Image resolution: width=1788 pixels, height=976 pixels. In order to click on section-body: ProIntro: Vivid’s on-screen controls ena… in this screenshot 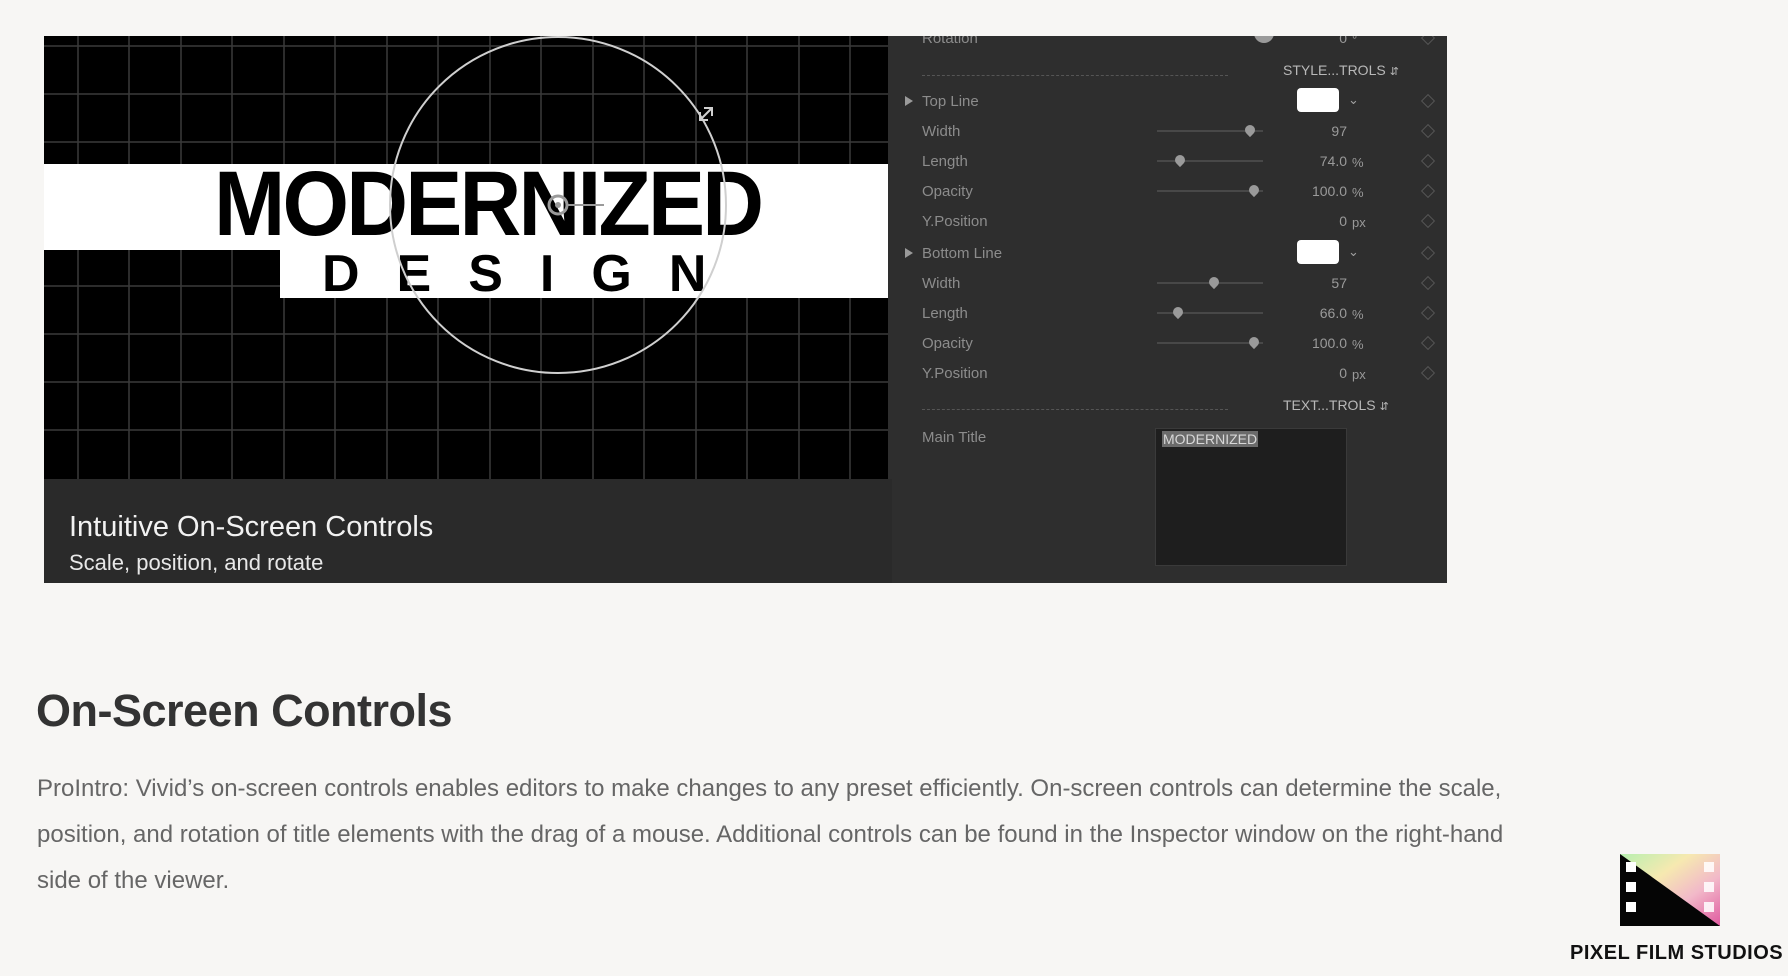, I will do `click(770, 834)`.